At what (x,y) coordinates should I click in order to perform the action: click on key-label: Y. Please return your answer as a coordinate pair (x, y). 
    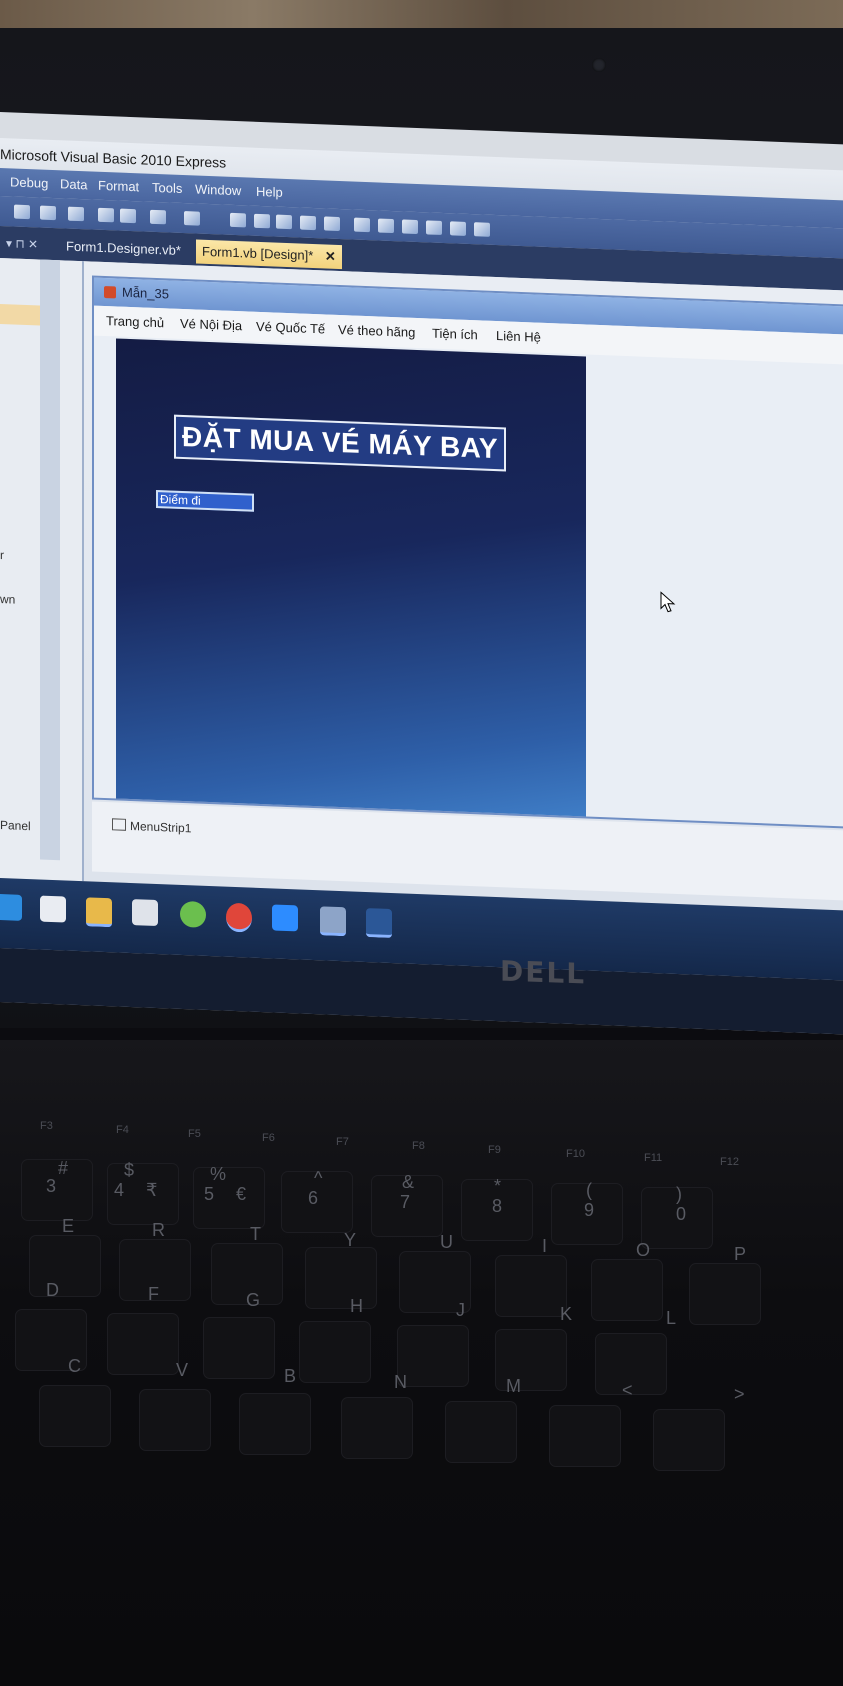
    Looking at the image, I should click on (350, 1240).